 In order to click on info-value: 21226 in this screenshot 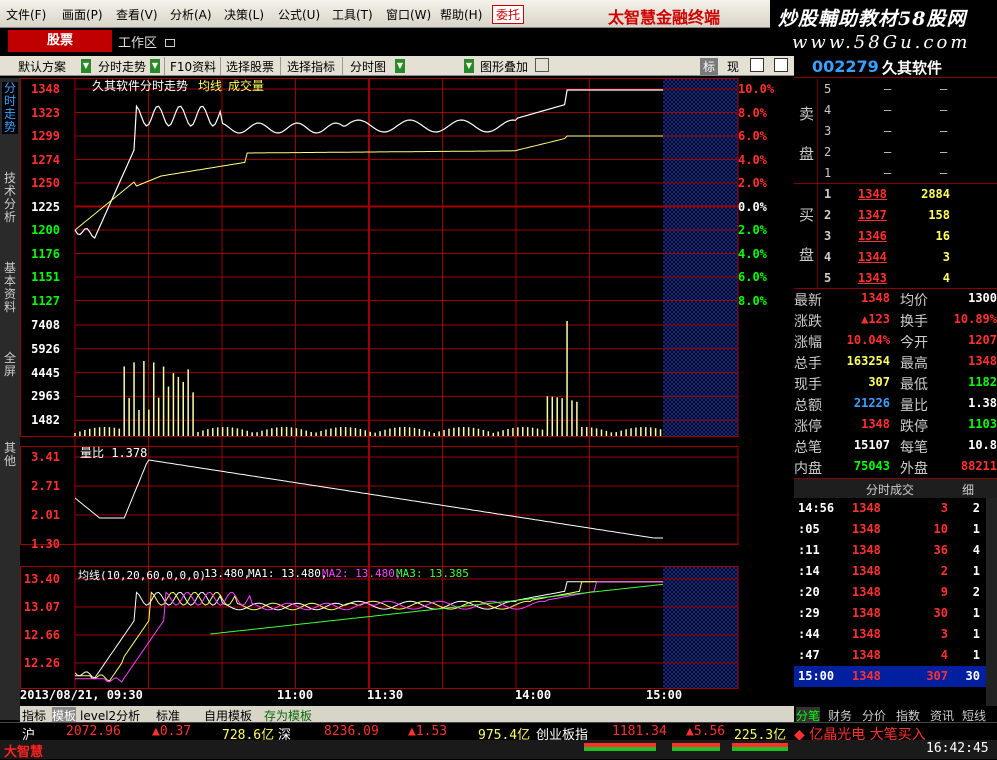, I will do `click(871, 403)`.